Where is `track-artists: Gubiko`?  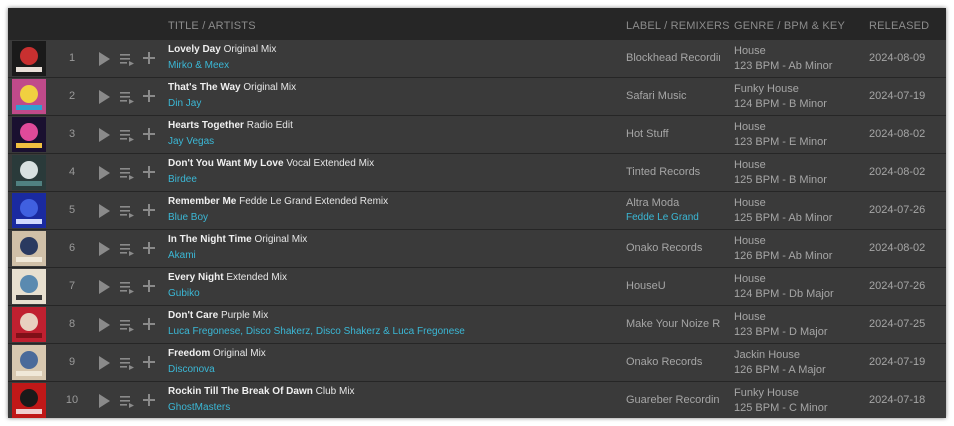 track-artists: Gubiko is located at coordinates (184, 293).